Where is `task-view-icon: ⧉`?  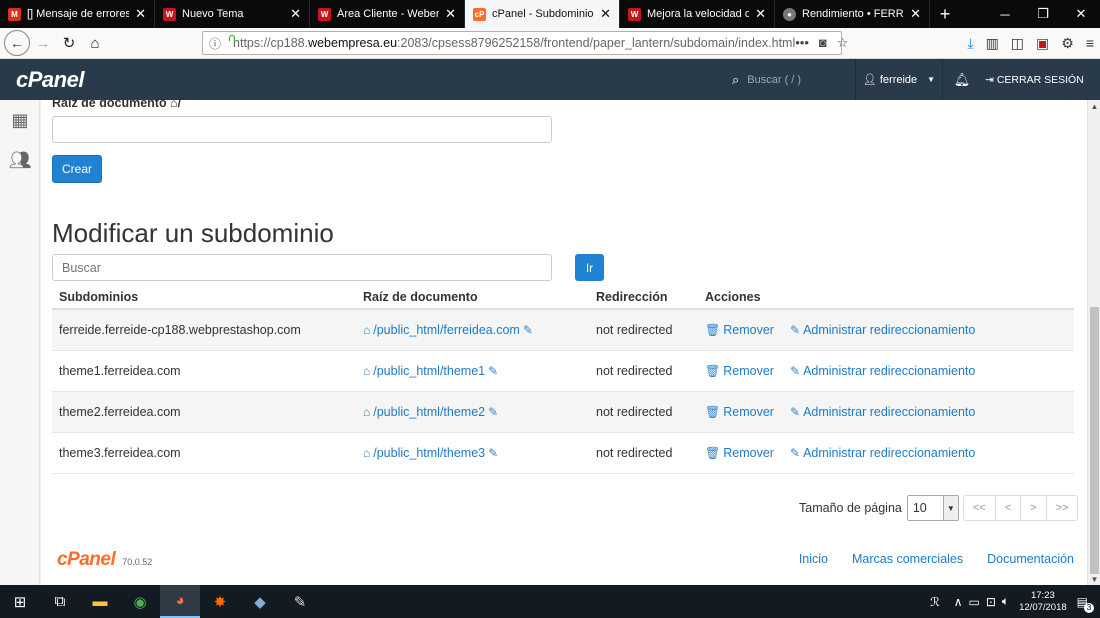 task-view-icon: ⧉ is located at coordinates (60, 601).